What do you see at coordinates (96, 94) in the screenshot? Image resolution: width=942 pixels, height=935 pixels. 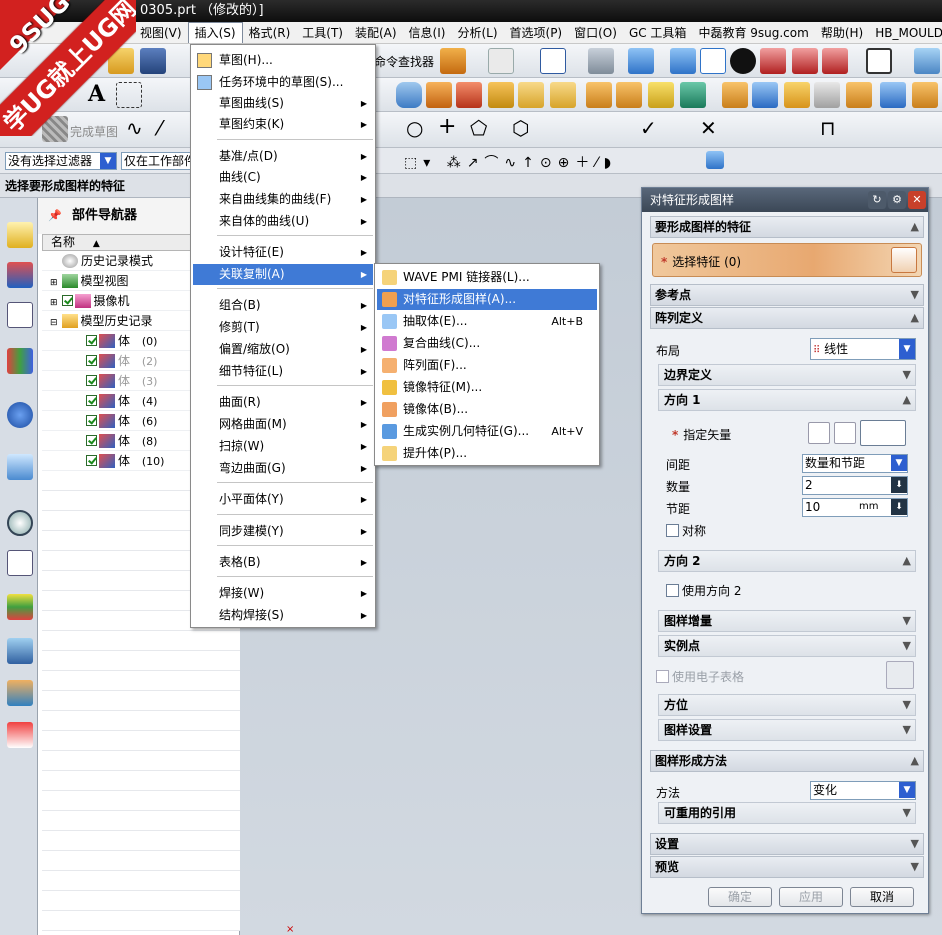 I see `text-tool-icon: A` at bounding box center [96, 94].